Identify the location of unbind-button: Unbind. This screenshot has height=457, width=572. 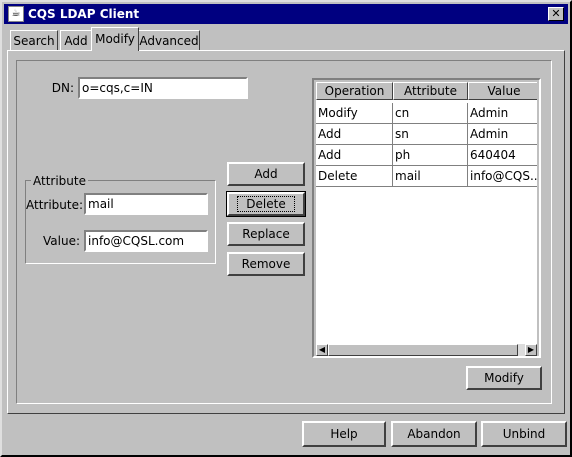
(524, 434).